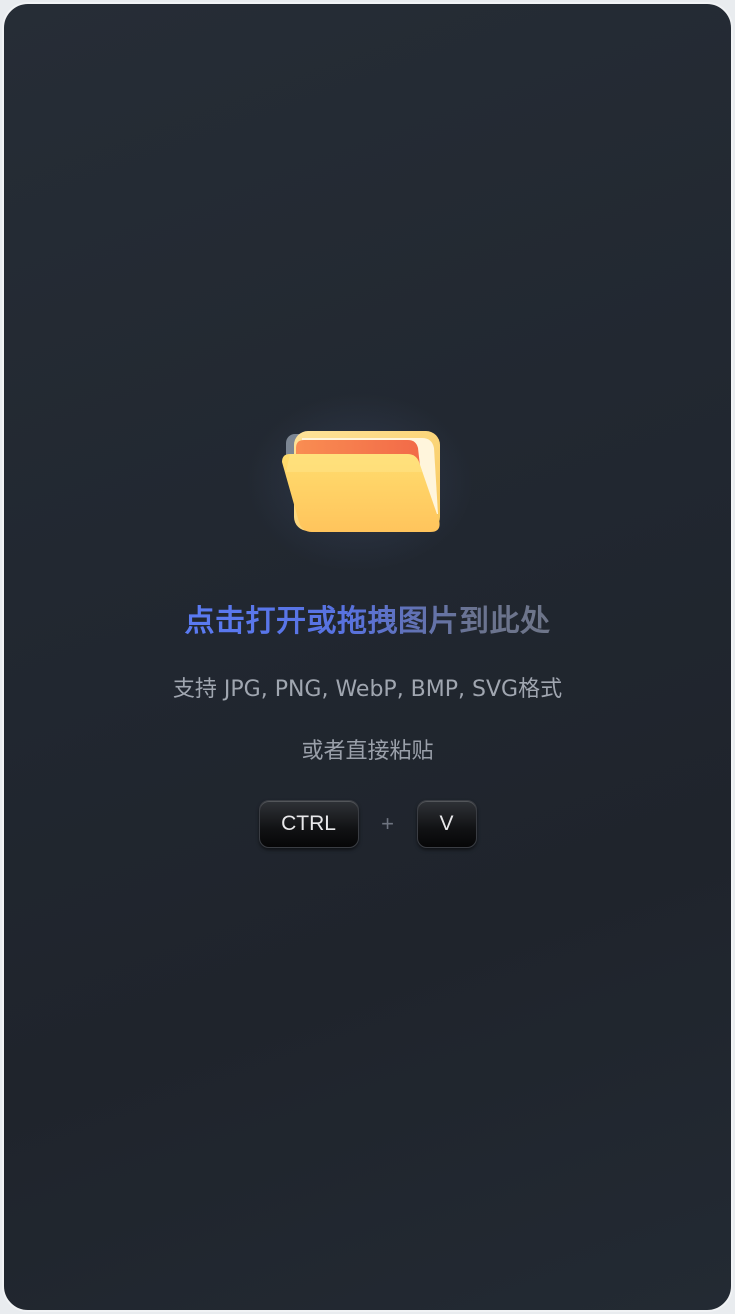 Image resolution: width=735 pixels, height=1314 pixels. I want to click on shortcut-plus: +, so click(387, 823).